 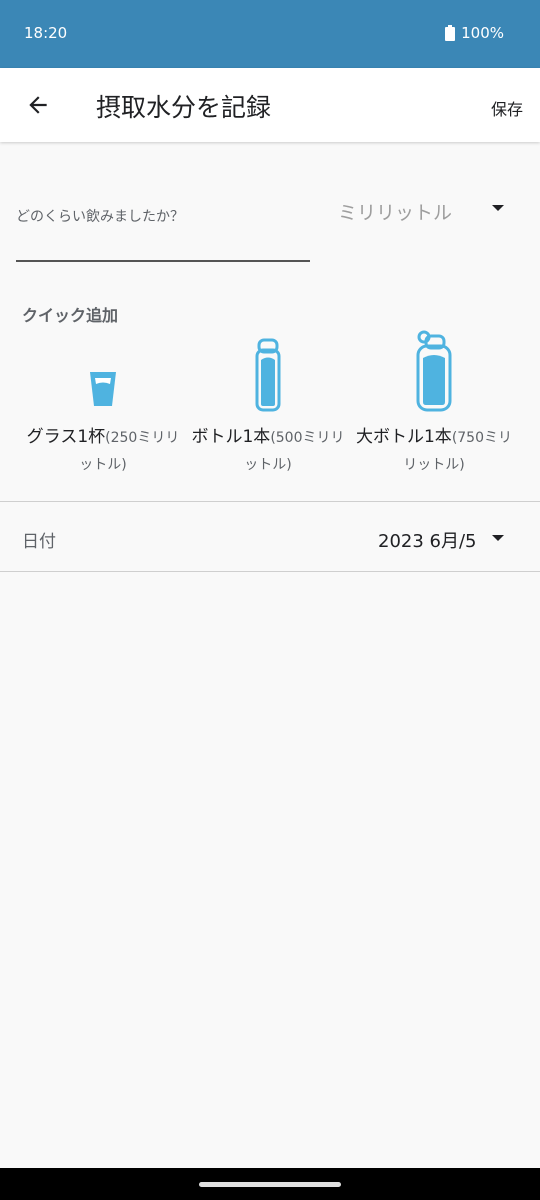 I want to click on date-value: 2023 6月/5, so click(x=427, y=541).